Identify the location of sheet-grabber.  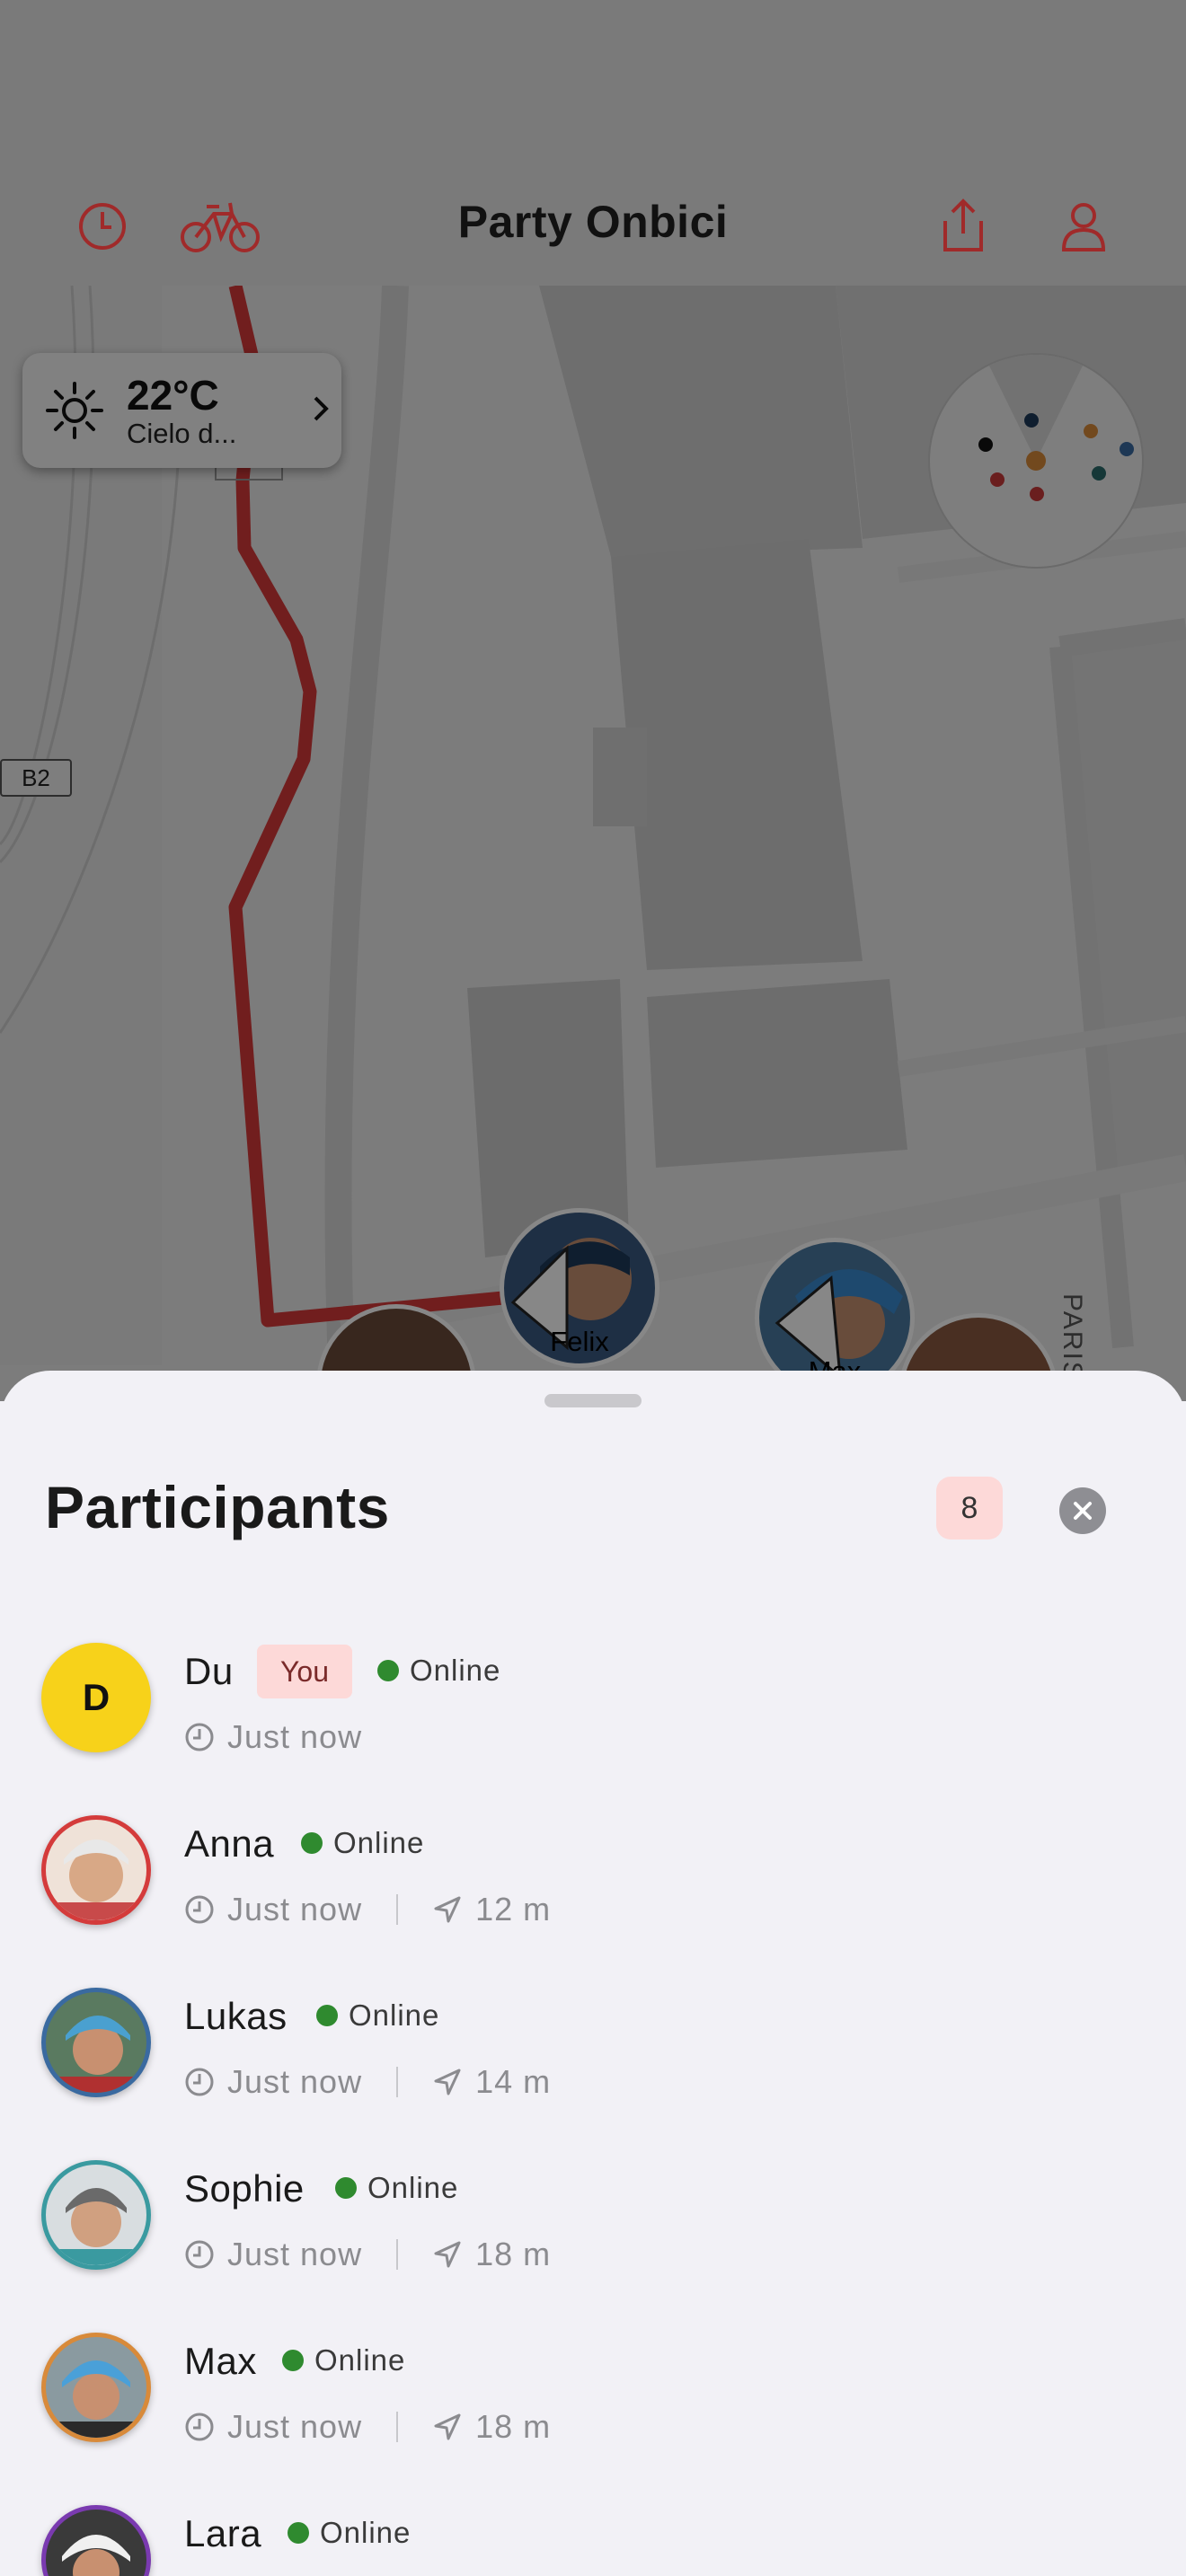
(593, 1400).